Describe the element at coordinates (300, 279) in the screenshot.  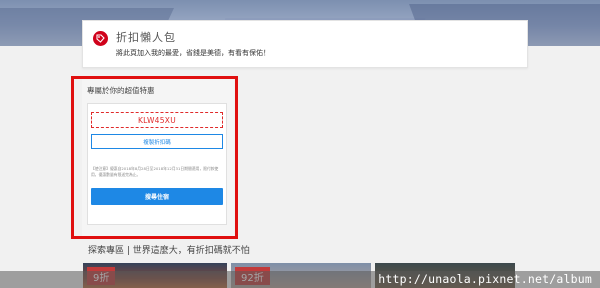
I see `watermark-bar: http://unaola.pixnet.net/album` at that location.